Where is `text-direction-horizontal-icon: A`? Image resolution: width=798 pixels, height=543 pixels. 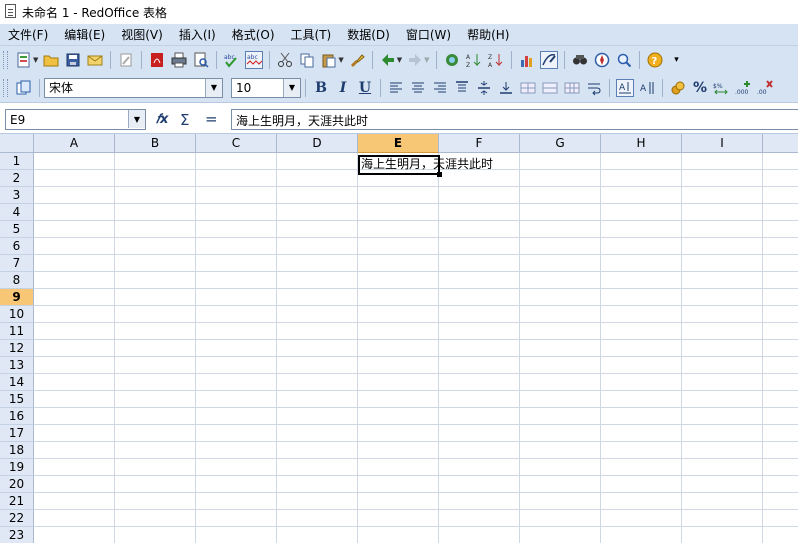 text-direction-horizontal-icon: A is located at coordinates (625, 87).